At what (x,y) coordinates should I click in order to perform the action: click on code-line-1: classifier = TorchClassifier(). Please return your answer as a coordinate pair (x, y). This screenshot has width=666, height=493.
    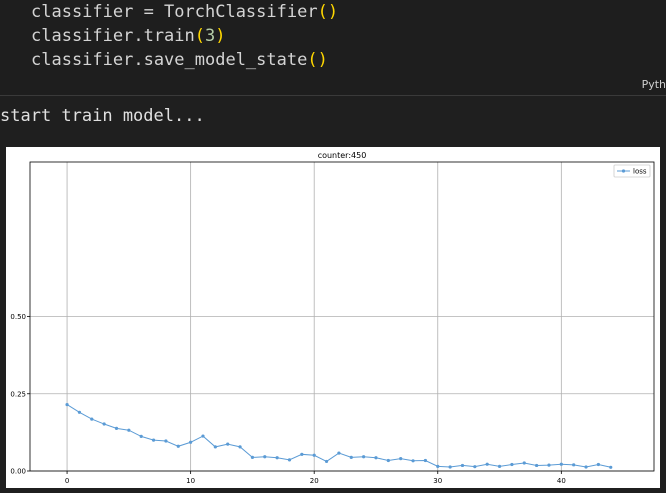
    Looking at the image, I should click on (184, 12).